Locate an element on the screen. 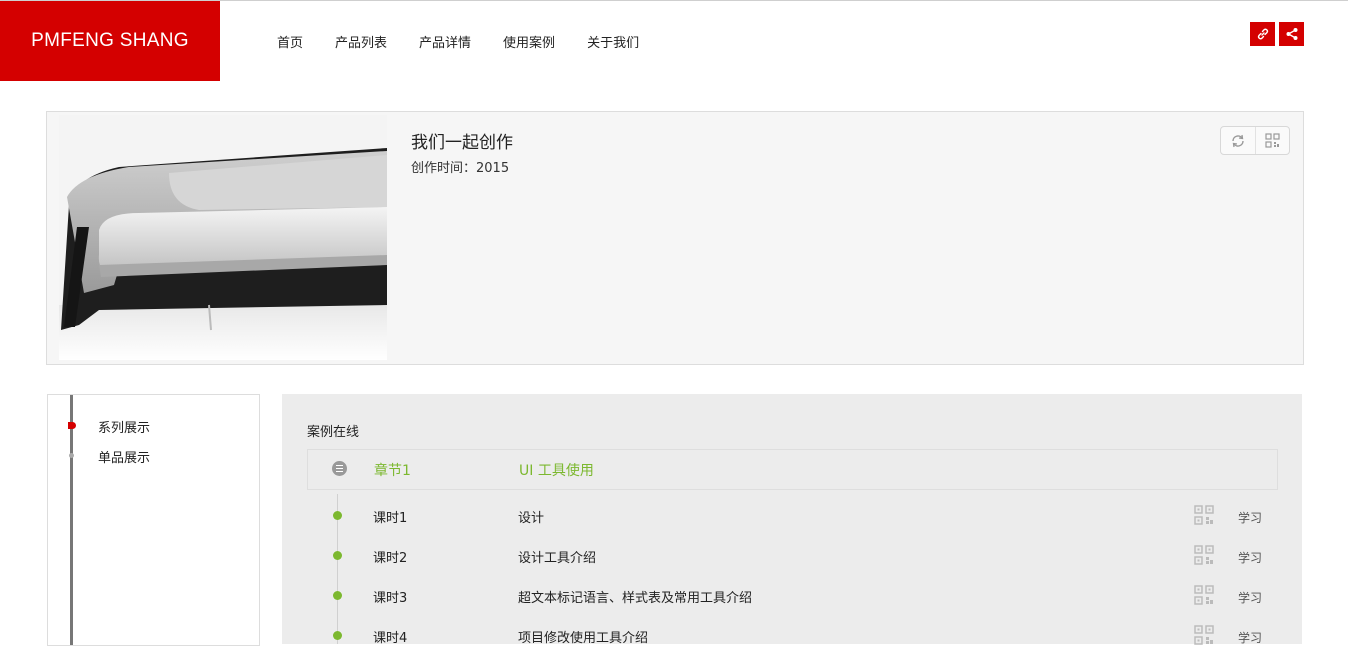  lesson-row: 课时4 项目修改使用工具介绍 学习 is located at coordinates (792, 636).